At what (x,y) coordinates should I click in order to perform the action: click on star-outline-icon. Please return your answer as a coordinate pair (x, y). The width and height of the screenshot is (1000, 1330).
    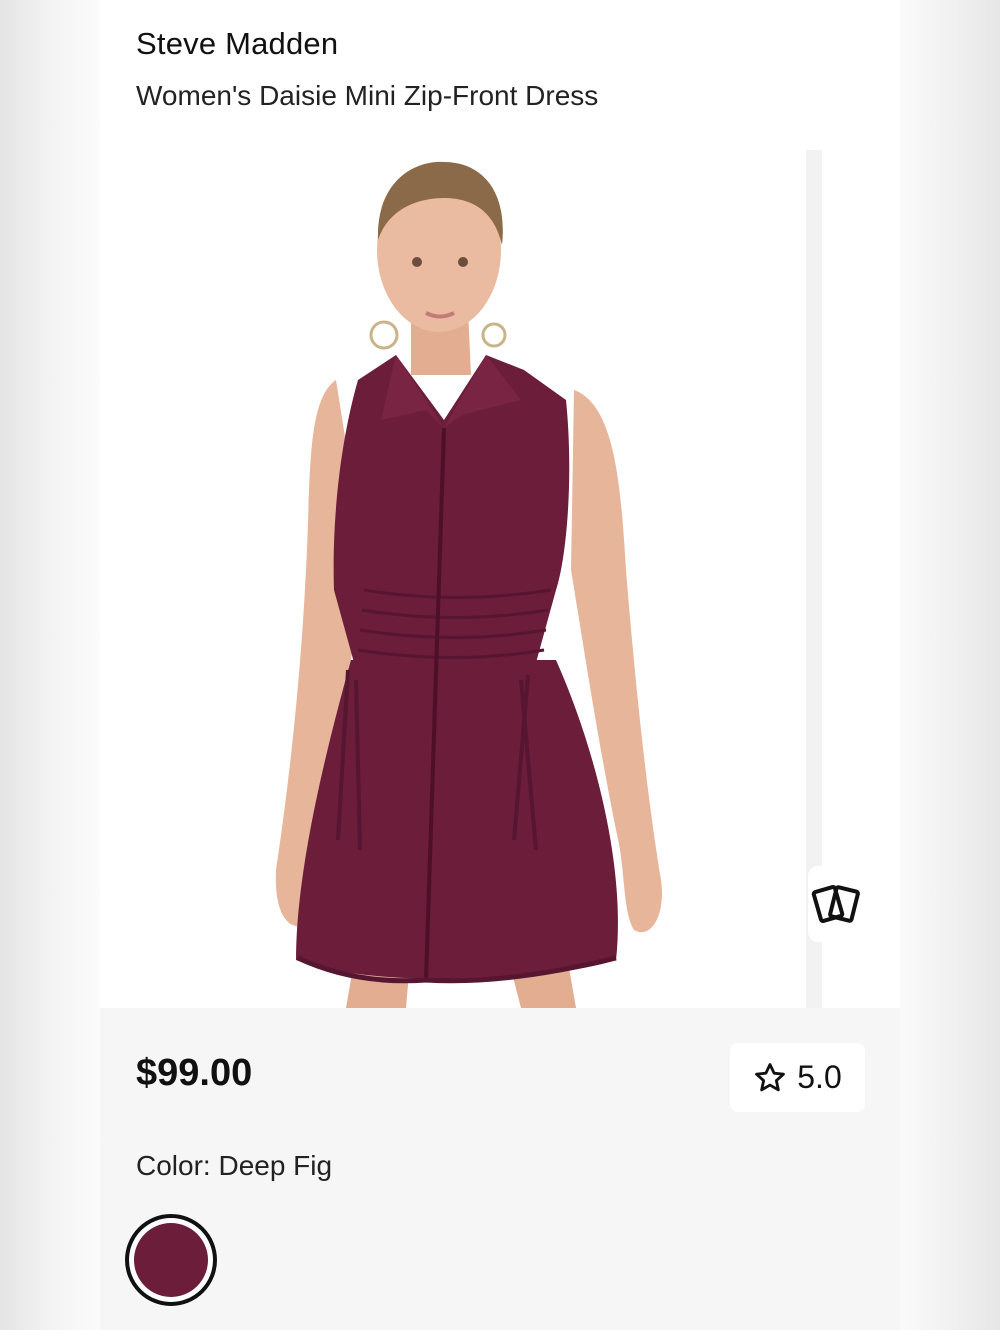
    Looking at the image, I should click on (770, 1076).